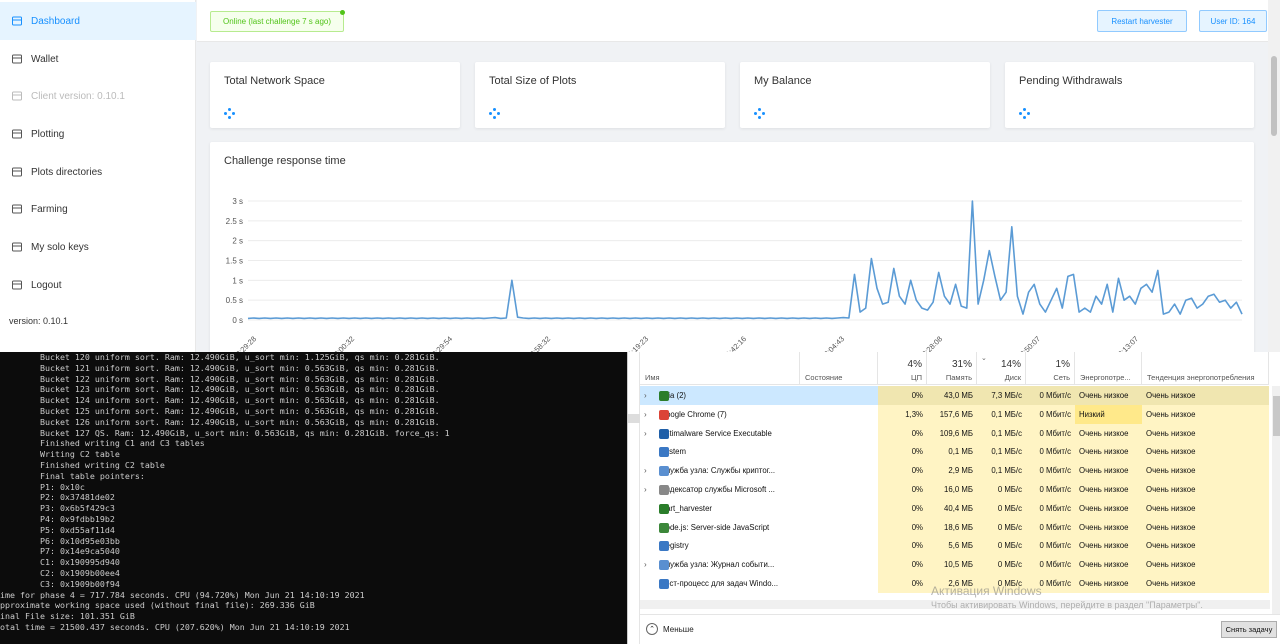  Describe the element at coordinates (1233, 21) in the screenshot. I see `user-id-button: User ID: 164` at that location.